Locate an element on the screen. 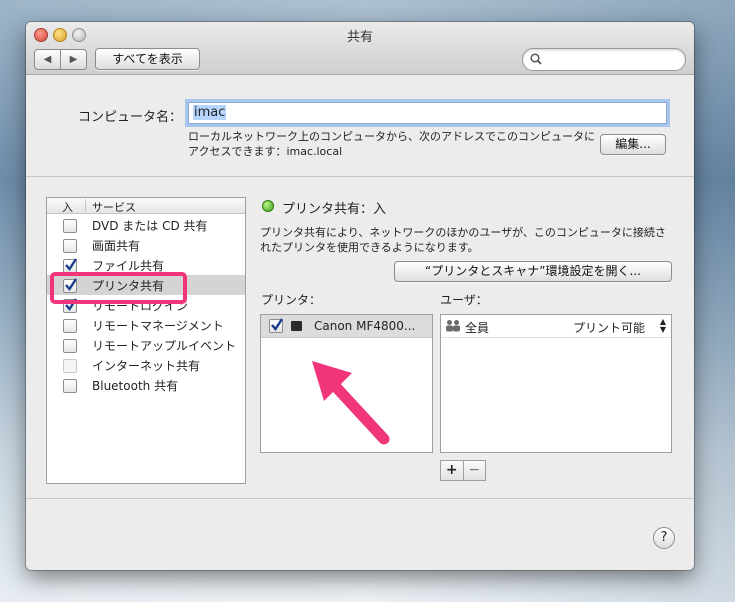 This screenshot has width=735, height=602. service-label: DVD または CD 共有 is located at coordinates (150, 226).